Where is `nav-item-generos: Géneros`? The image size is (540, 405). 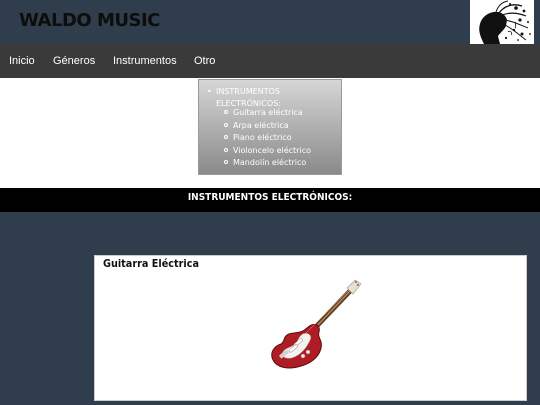 nav-item-generos: Géneros is located at coordinates (74, 61).